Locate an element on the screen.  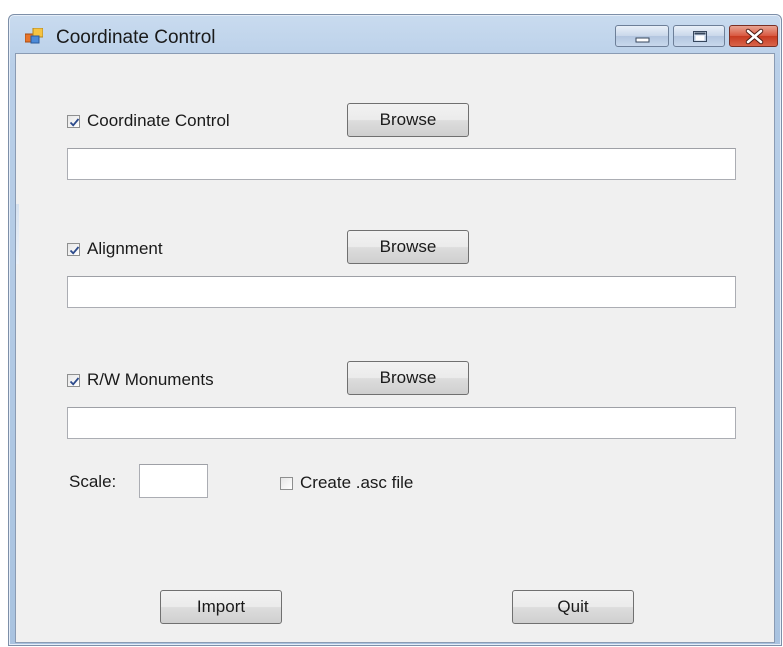
checkbox-create-asc: Create .asc file is located at coordinates (346, 483).